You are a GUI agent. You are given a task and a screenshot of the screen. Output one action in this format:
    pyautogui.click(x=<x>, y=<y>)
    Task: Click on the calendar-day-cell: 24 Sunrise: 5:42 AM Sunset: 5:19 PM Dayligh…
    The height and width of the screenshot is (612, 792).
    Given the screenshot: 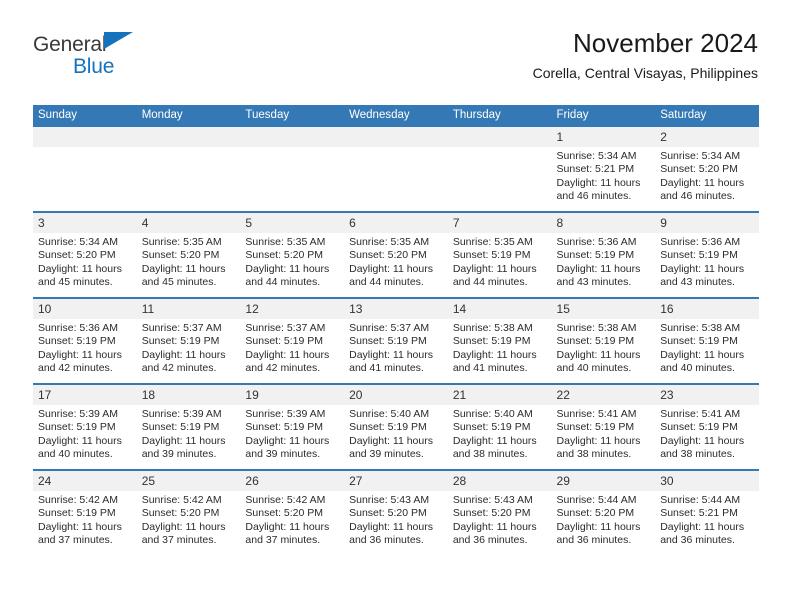 What is the action you would take?
    pyautogui.click(x=85, y=512)
    